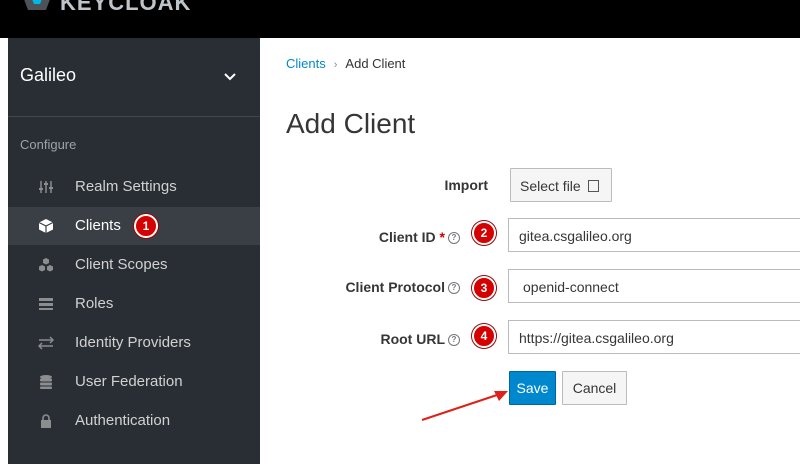 The width and height of the screenshot is (800, 464). Describe the element at coordinates (46, 265) in the screenshot. I see `cubes-icon` at that location.